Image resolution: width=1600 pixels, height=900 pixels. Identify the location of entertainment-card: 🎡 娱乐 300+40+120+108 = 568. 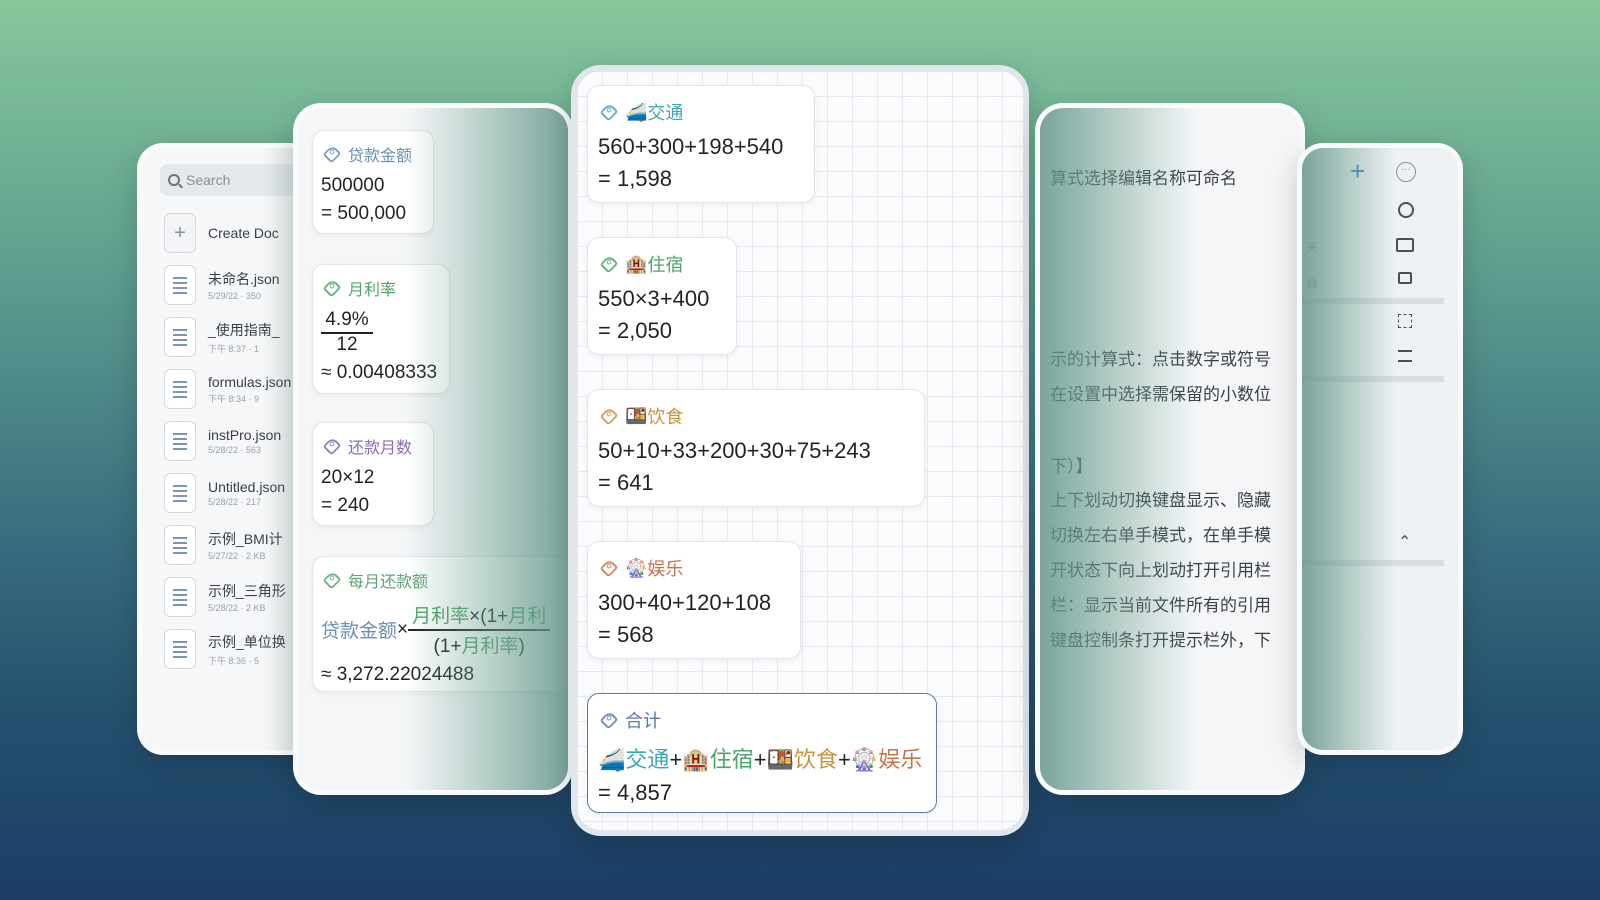
(694, 600).